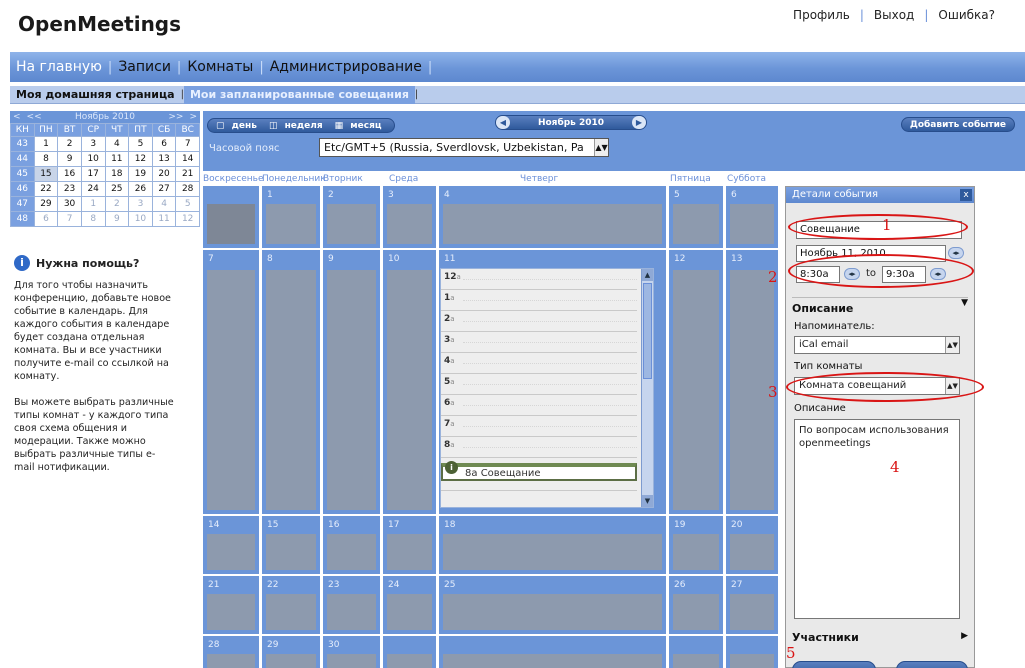 The height and width of the screenshot is (668, 1025). Describe the element at coordinates (539, 363) in the screenshot. I see `hour-slot: 4a` at that location.